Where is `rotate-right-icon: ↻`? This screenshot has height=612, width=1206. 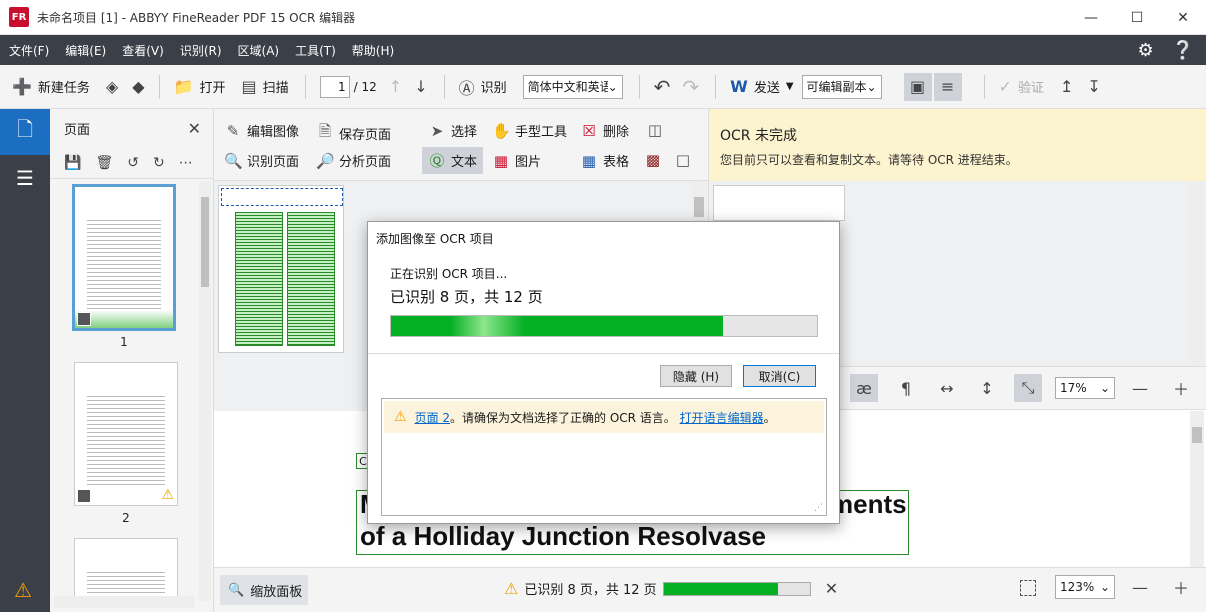
rotate-right-icon: ↻ is located at coordinates (159, 163).